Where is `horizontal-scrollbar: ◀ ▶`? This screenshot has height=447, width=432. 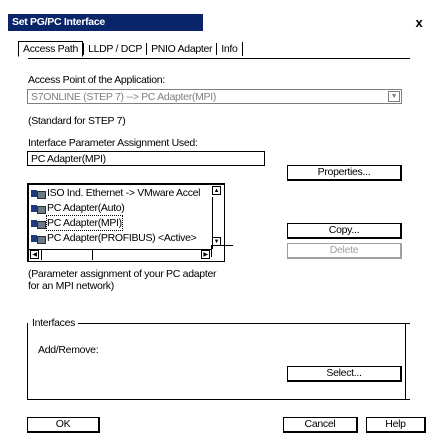
horizontal-scrollbar: ◀ ▶ is located at coordinates (120, 254).